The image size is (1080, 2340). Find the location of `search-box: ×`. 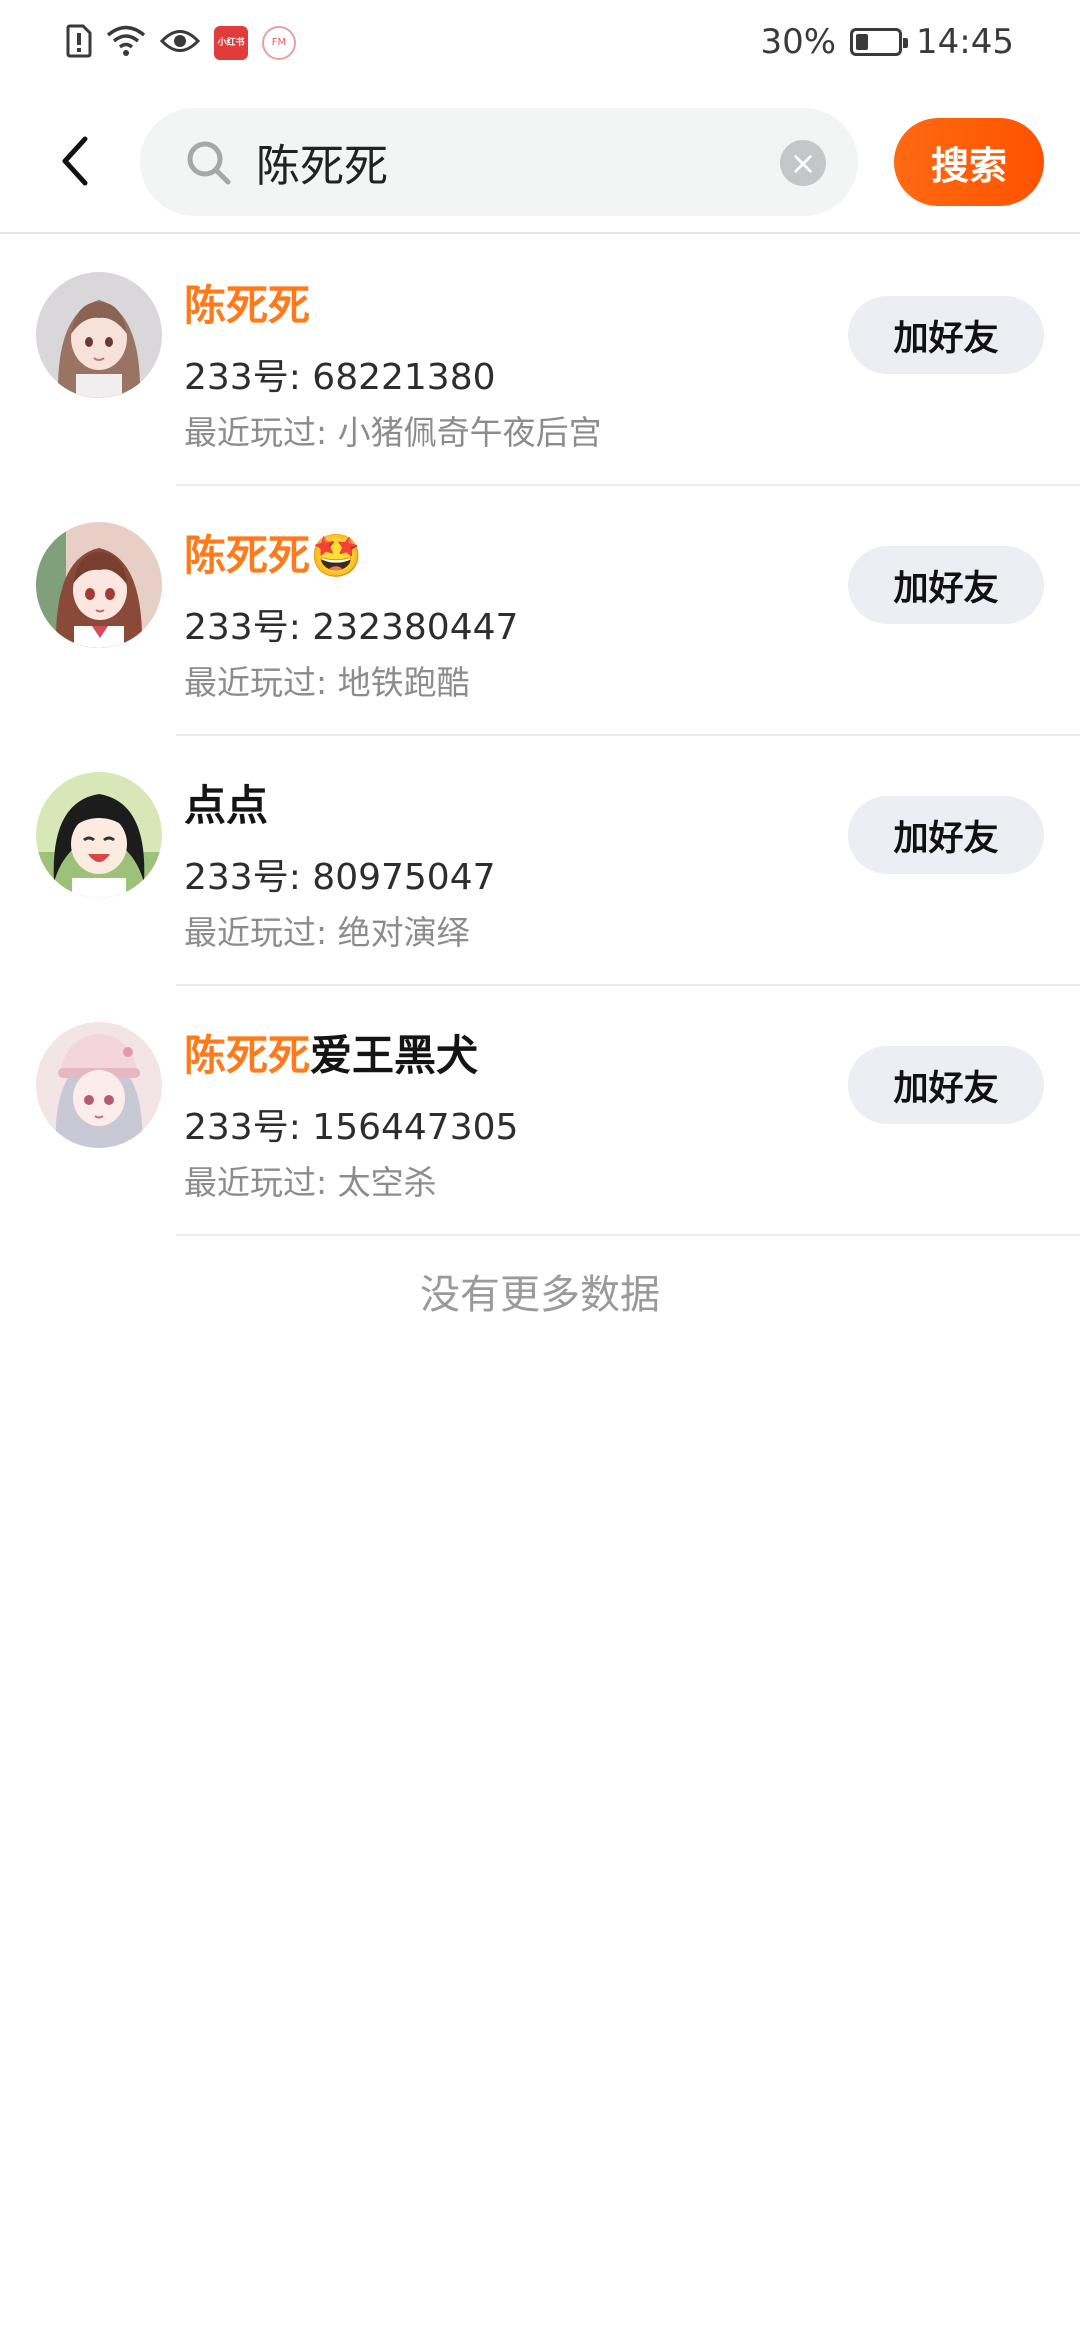

search-box: × is located at coordinates (499, 162).